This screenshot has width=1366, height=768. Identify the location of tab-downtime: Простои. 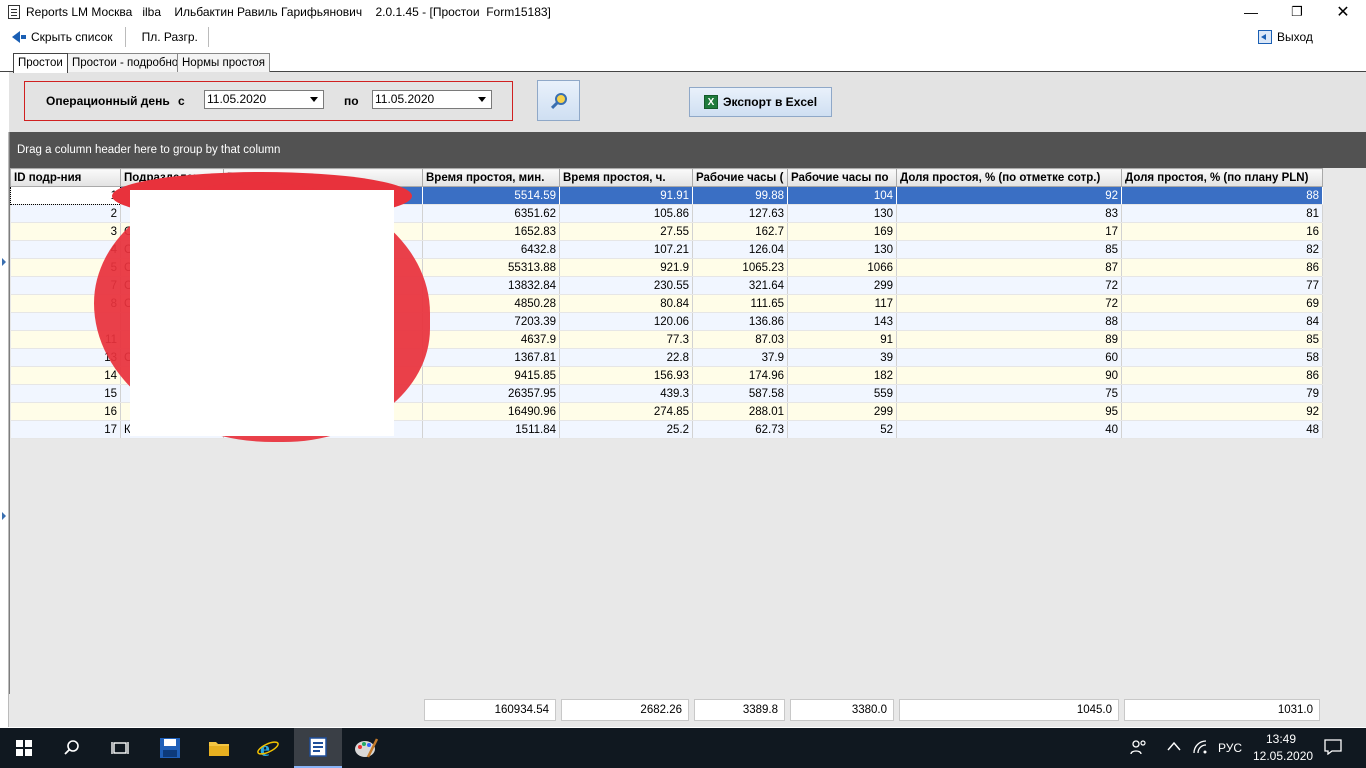
(40, 63).